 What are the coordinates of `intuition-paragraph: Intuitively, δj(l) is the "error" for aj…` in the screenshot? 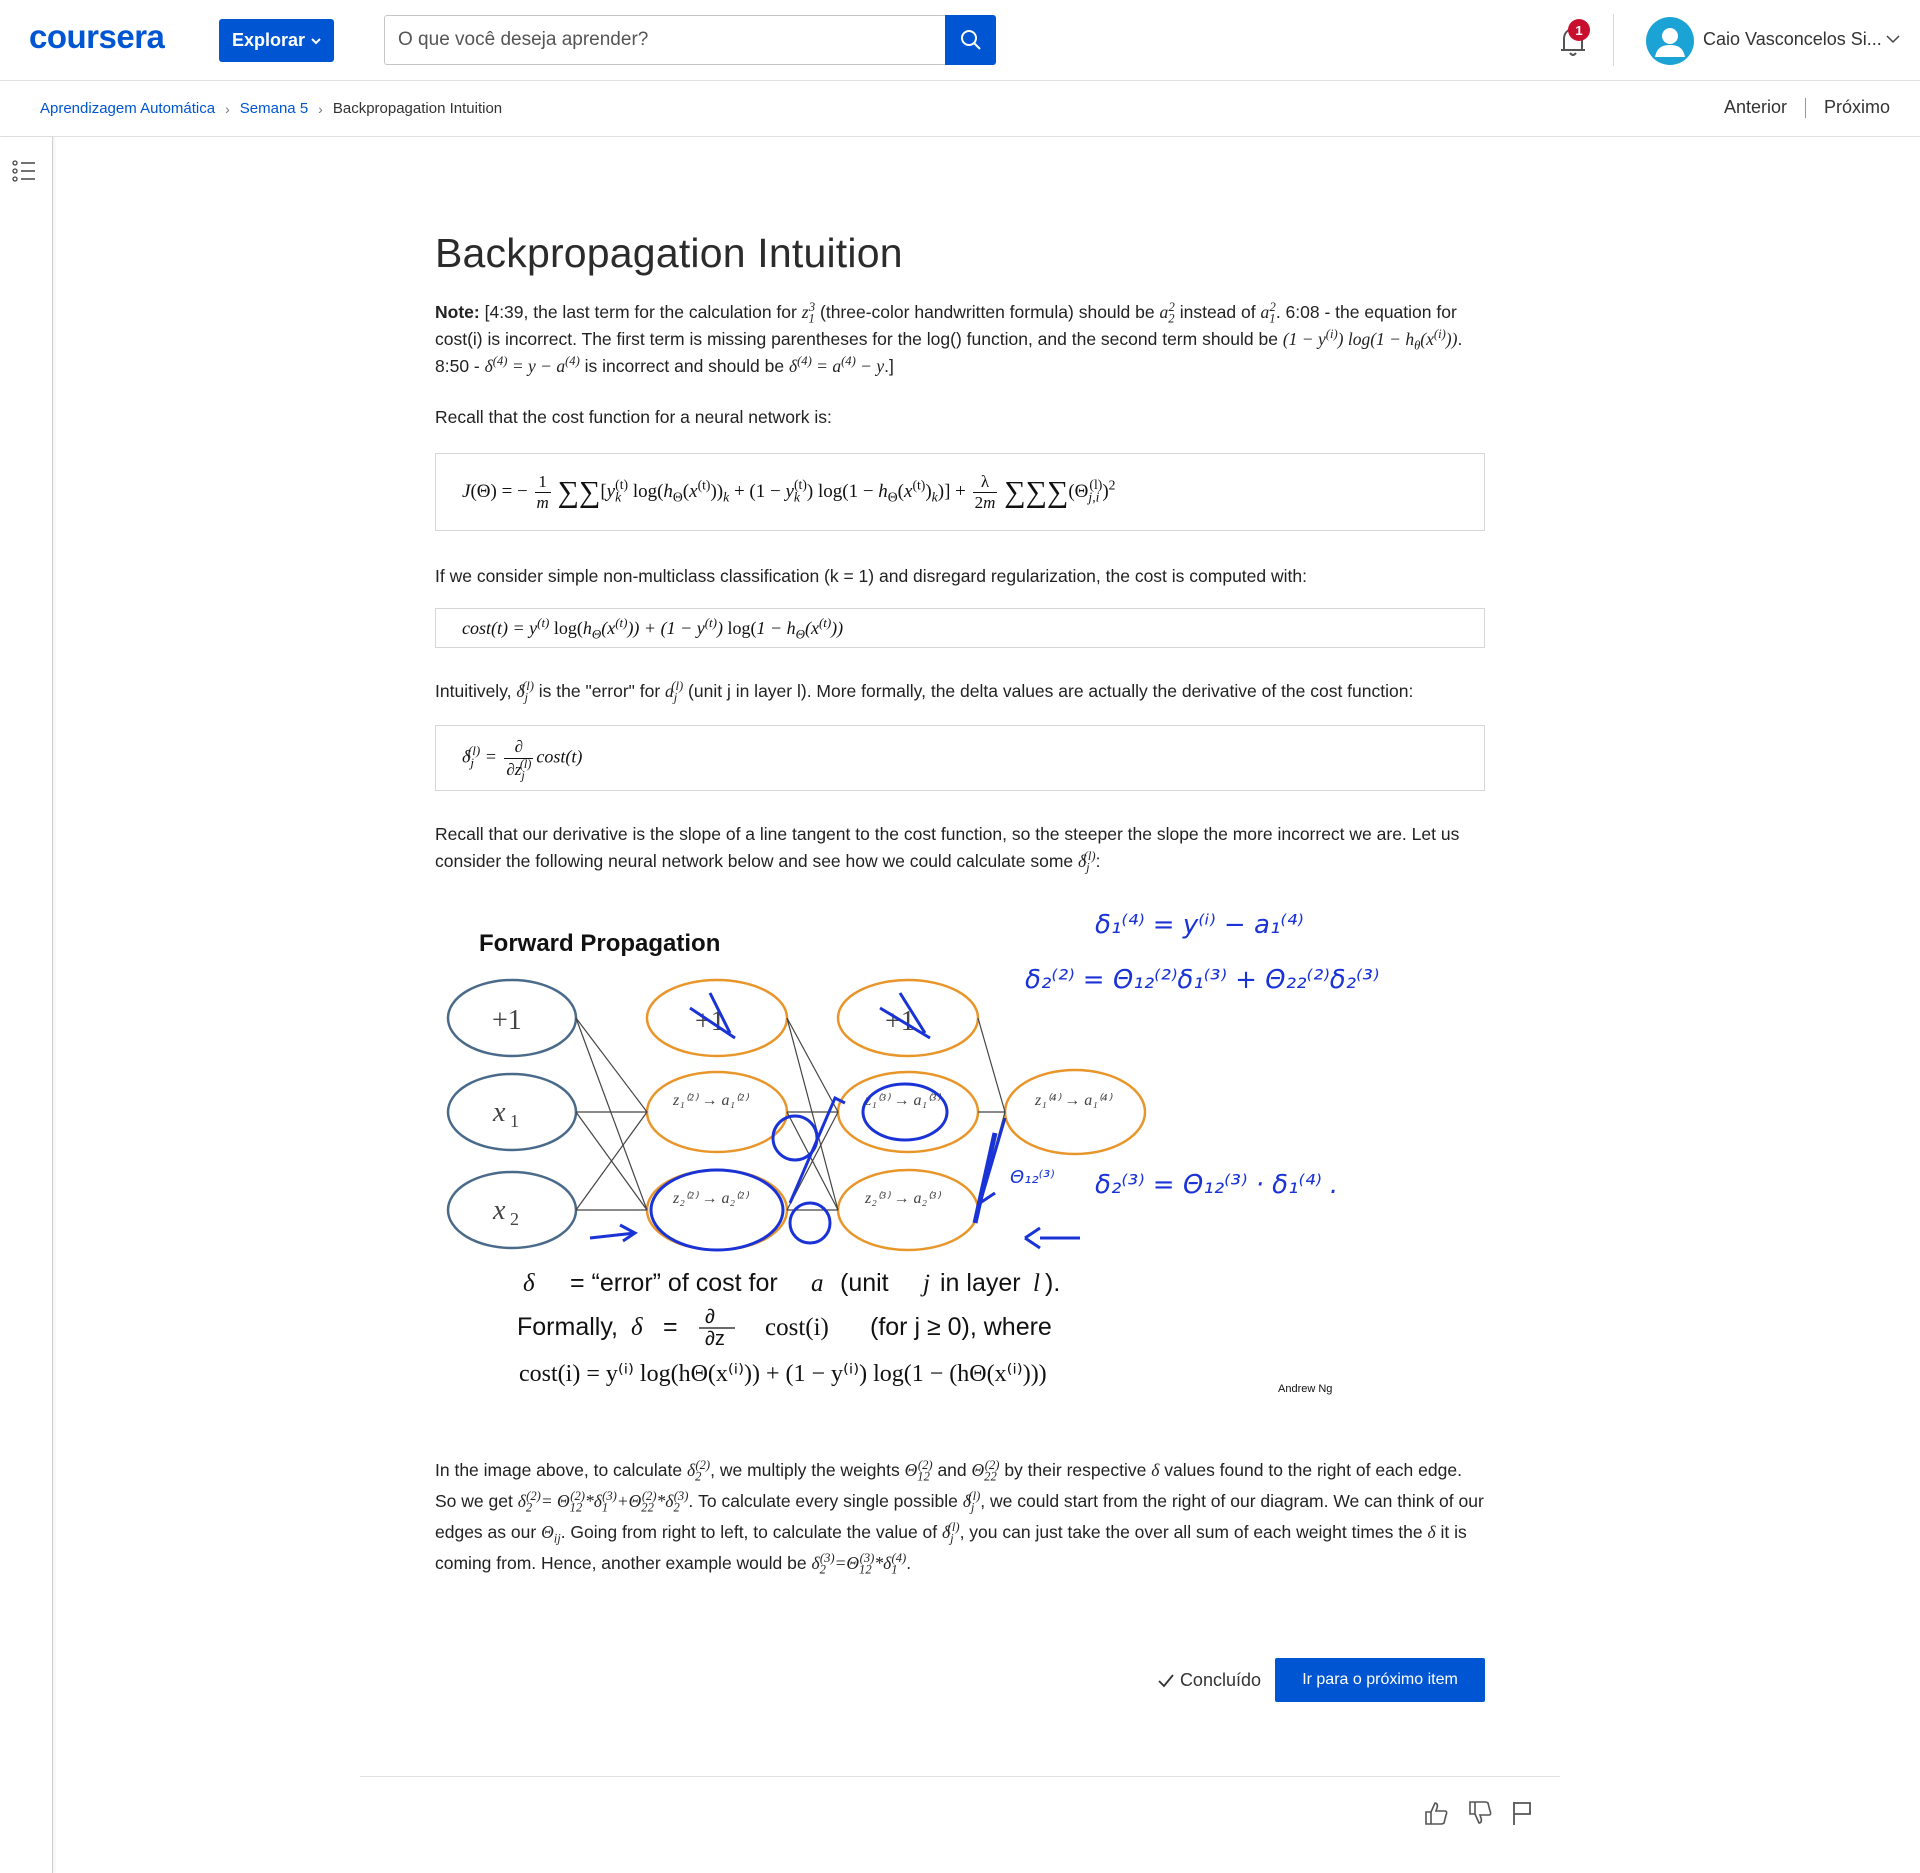 It's located at (924, 692).